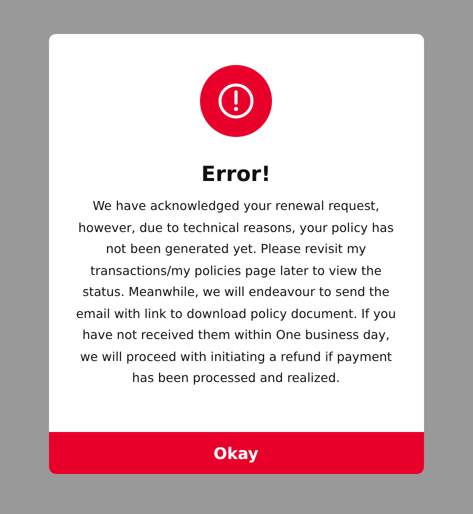 The width and height of the screenshot is (473, 514). What do you see at coordinates (236, 174) in the screenshot?
I see `dialog-title: Error!` at bounding box center [236, 174].